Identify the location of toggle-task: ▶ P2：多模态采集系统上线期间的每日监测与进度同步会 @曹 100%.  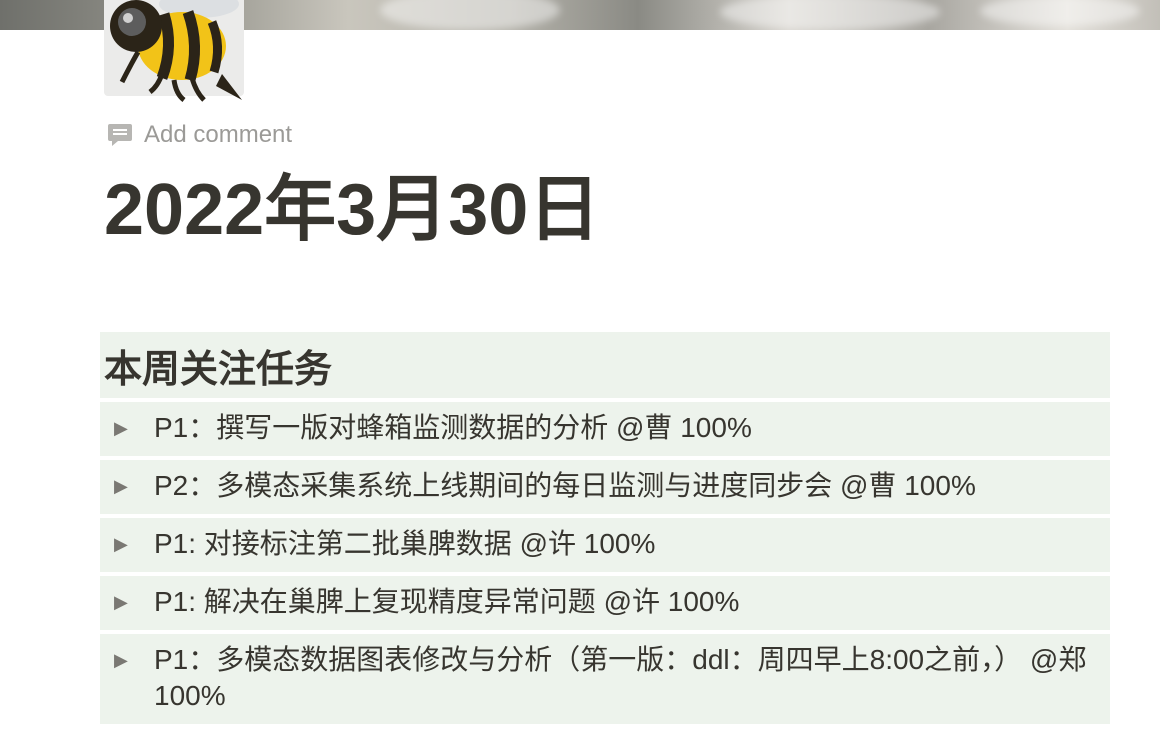
(605, 487).